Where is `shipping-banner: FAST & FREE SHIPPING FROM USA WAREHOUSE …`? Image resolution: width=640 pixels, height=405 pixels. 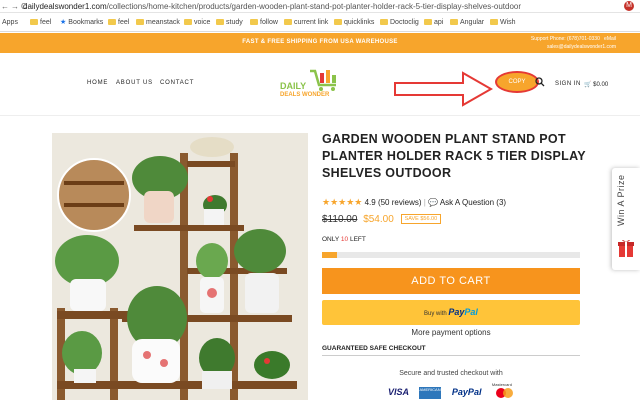
shipping-banner: FAST & FREE SHIPPING FROM USA WAREHOUSE … is located at coordinates (320, 43).